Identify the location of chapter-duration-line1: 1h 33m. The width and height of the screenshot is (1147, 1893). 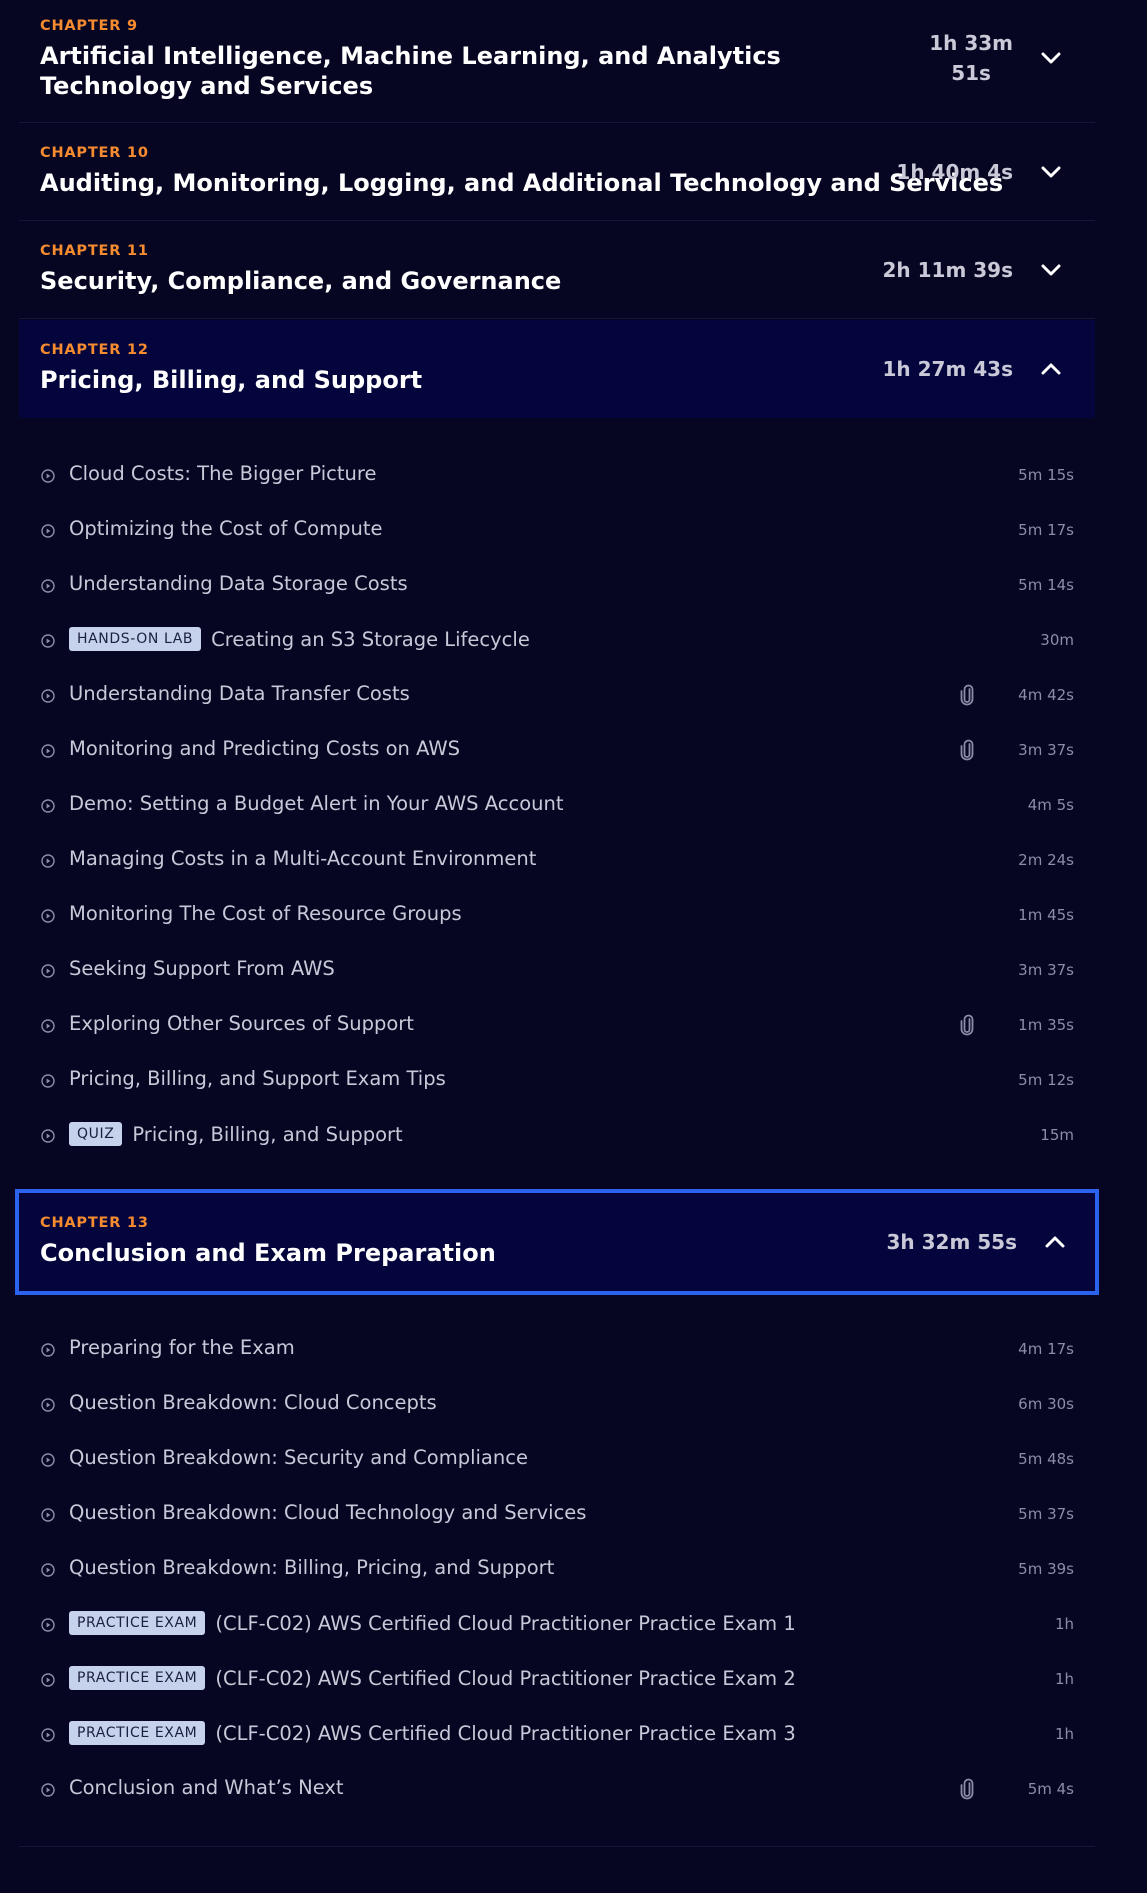
(971, 43).